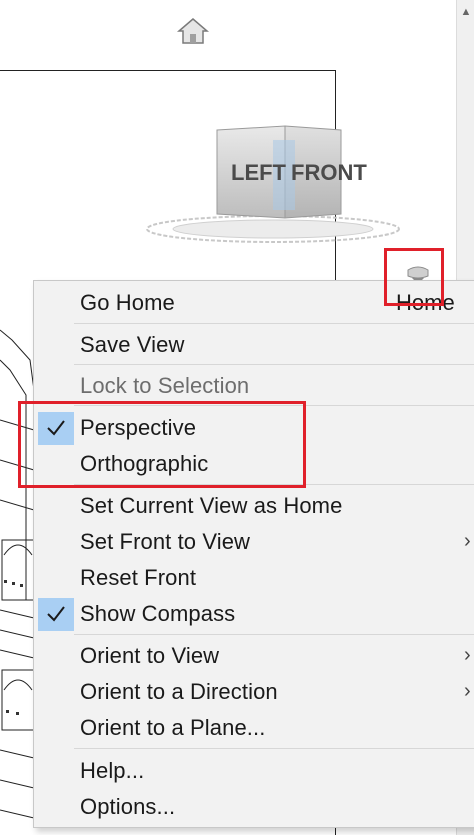 This screenshot has width=474, height=835. I want to click on menu-item-show-compass: Show Compass, so click(254, 614).